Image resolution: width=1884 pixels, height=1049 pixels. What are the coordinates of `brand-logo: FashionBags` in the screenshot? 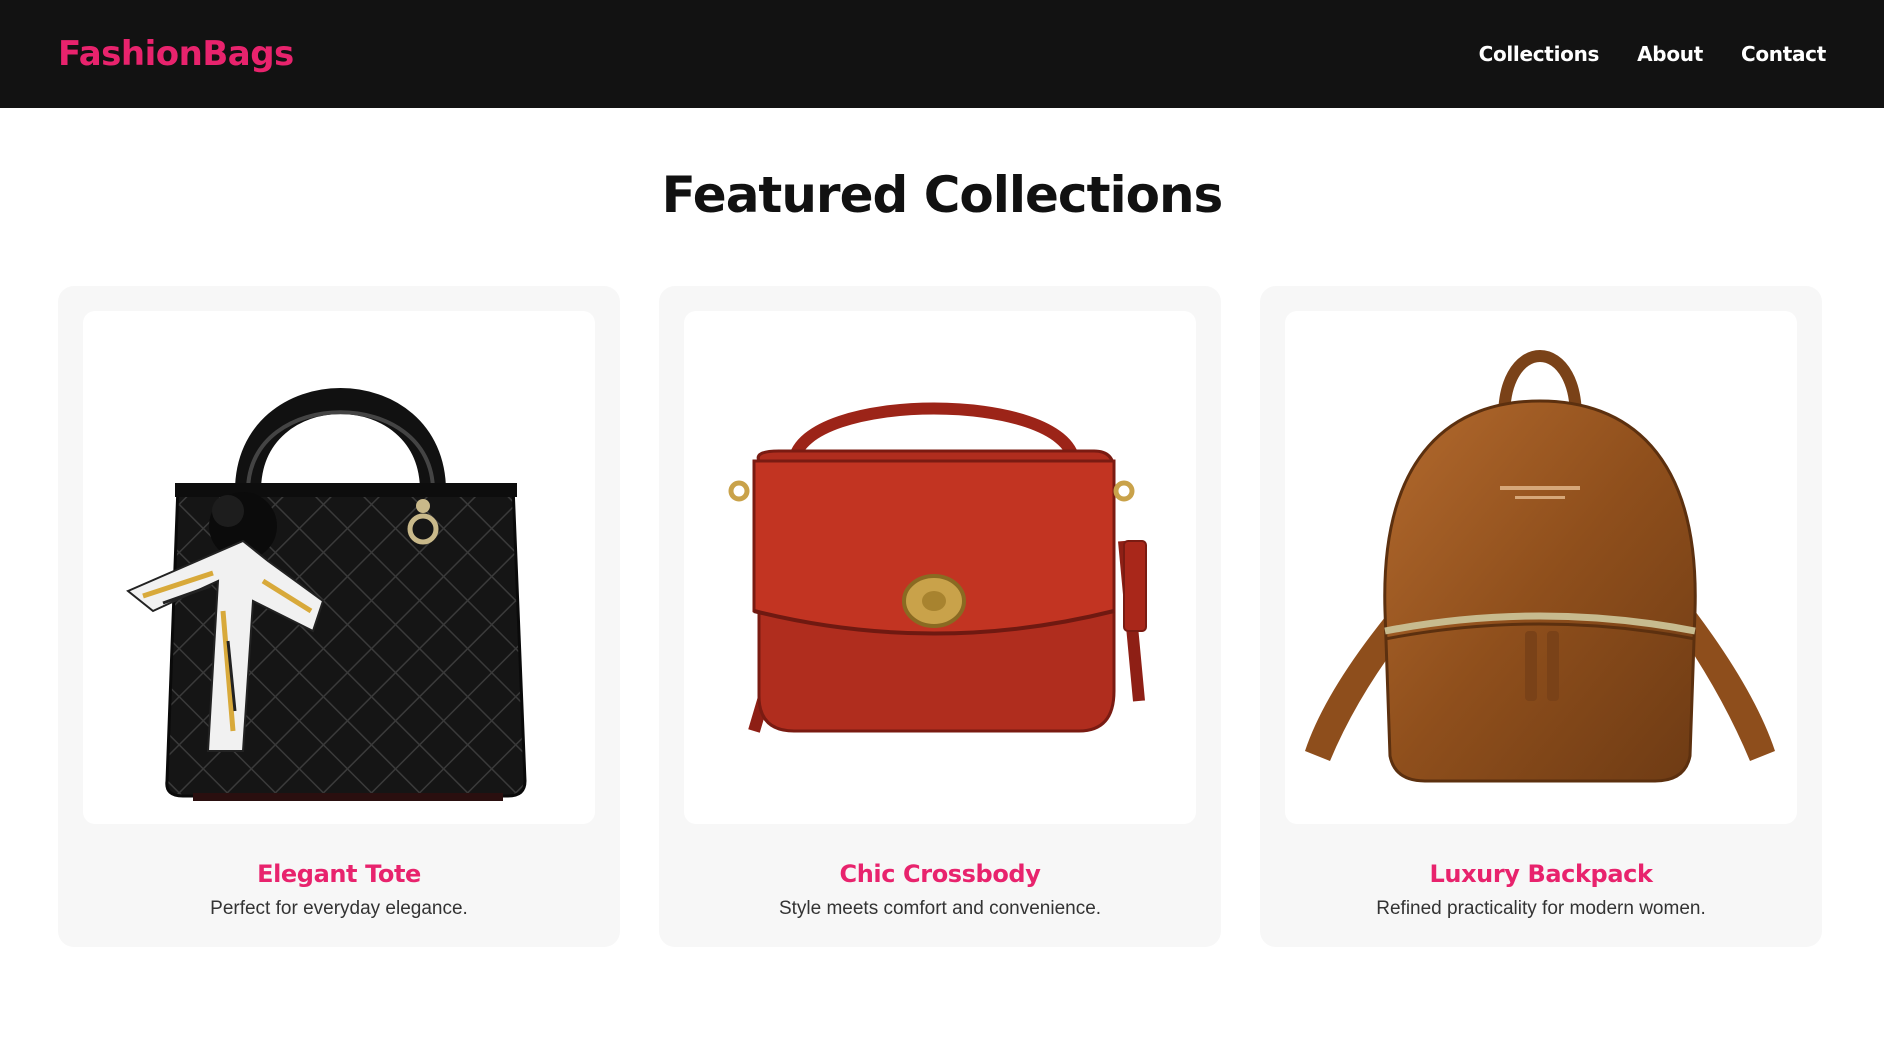 It's located at (176, 54).